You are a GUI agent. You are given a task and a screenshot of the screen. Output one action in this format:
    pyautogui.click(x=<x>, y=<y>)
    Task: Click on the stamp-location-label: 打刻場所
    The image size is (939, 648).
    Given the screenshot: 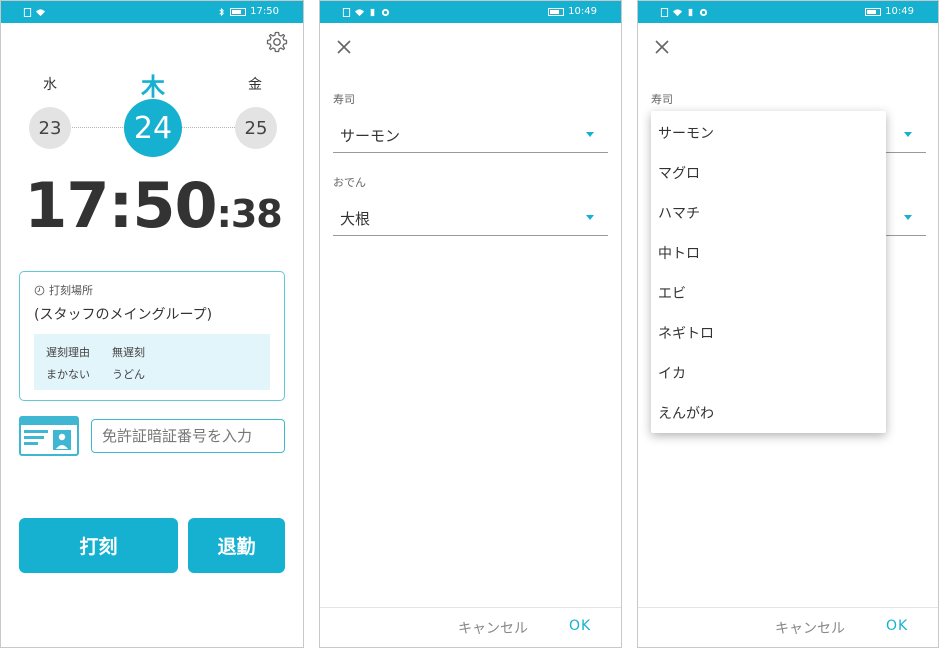 What is the action you would take?
    pyautogui.click(x=71, y=290)
    